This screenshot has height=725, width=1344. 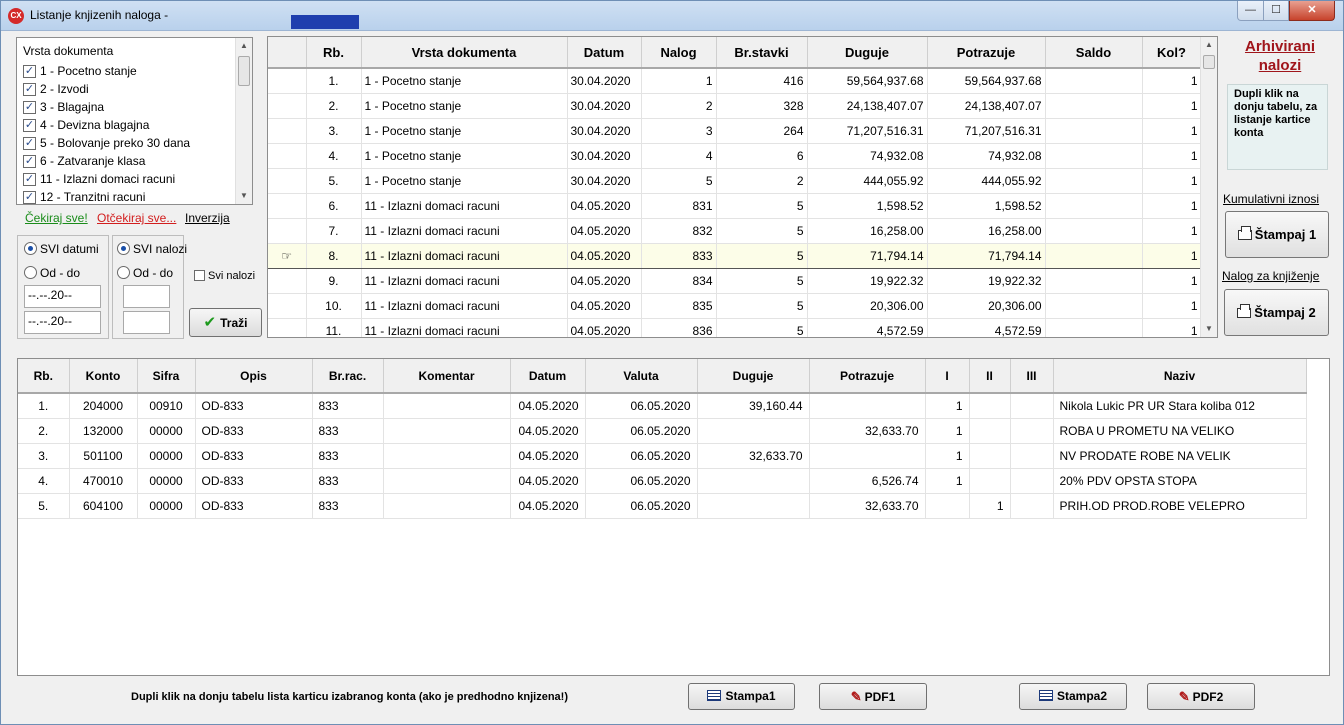 I want to click on doc-type-scrollbar: ▲ ▼, so click(x=243, y=121).